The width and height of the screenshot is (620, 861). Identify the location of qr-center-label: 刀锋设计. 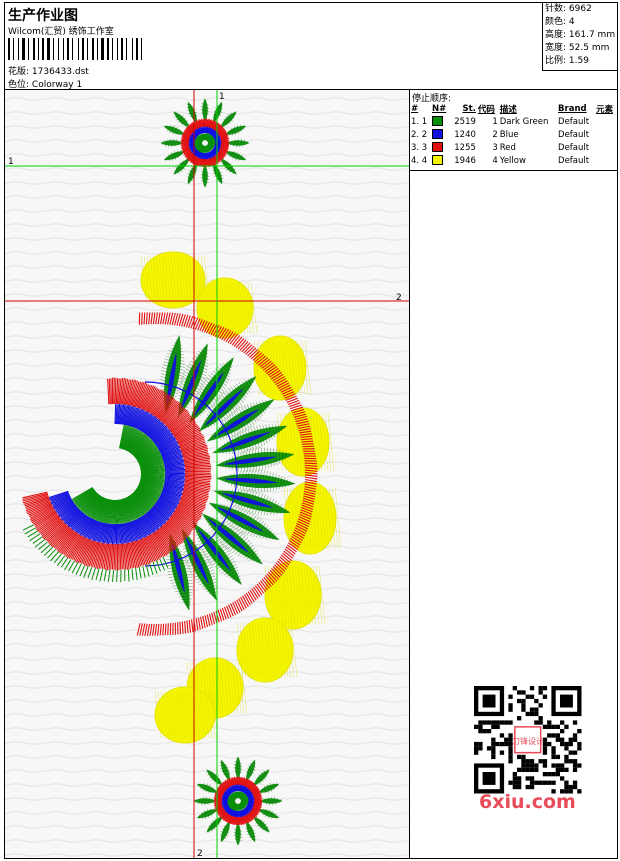
(528, 741).